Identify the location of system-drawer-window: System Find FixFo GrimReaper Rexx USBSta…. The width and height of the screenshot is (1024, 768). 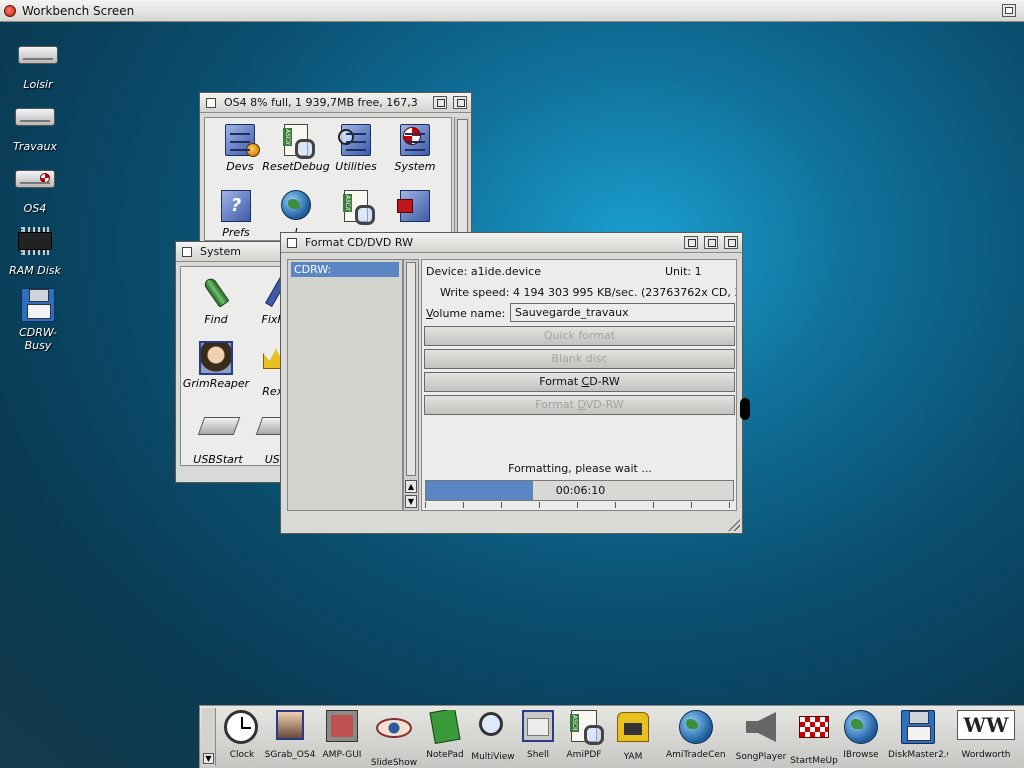
(237, 362).